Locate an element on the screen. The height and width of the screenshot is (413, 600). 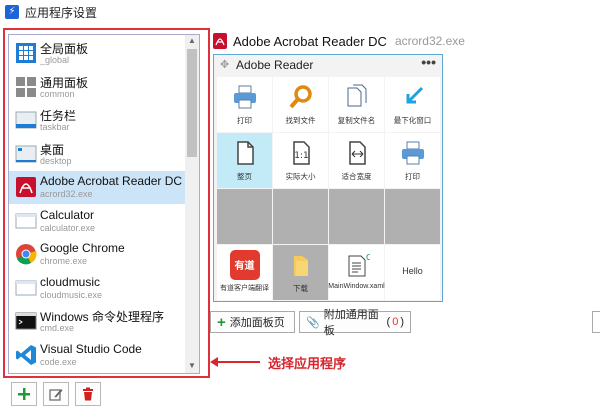
delete-app-button is located at coordinates (88, 394).